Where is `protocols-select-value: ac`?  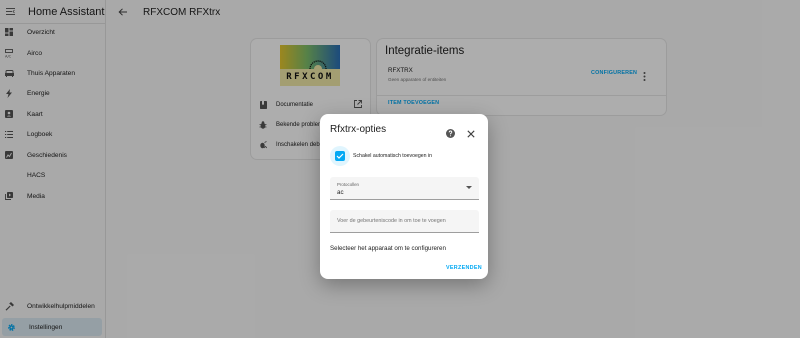 protocols-select-value: ac is located at coordinates (340, 192).